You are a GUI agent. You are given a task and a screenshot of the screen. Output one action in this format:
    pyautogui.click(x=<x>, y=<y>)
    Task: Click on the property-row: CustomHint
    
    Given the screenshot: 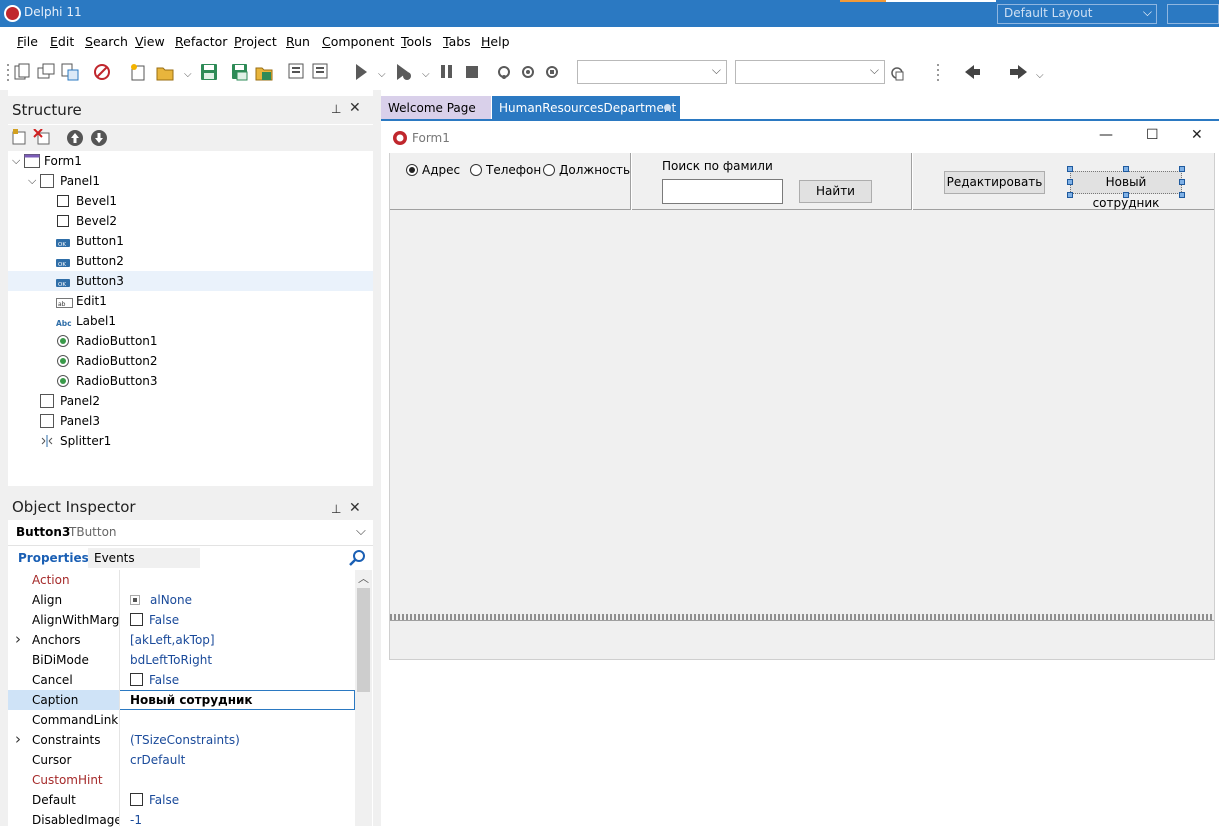 What is the action you would take?
    pyautogui.click(x=181, y=780)
    